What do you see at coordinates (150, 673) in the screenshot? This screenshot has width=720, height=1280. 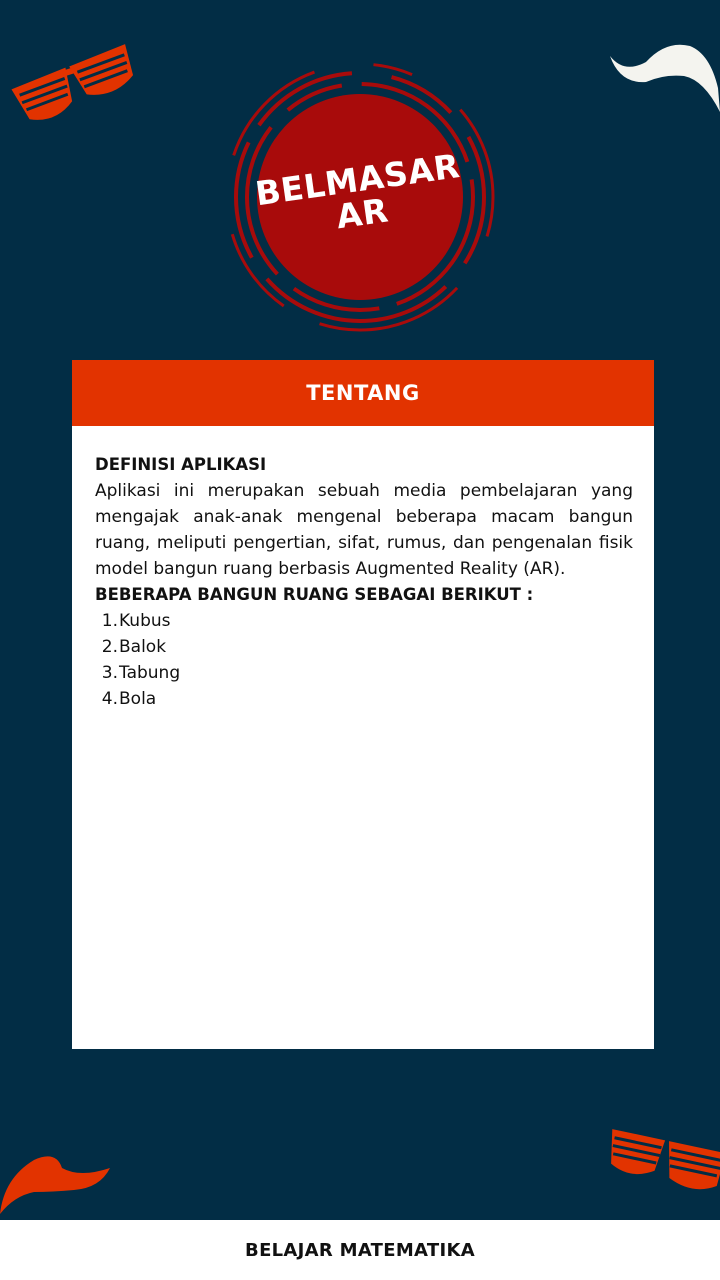 I see `list-item-label: Tabung` at bounding box center [150, 673].